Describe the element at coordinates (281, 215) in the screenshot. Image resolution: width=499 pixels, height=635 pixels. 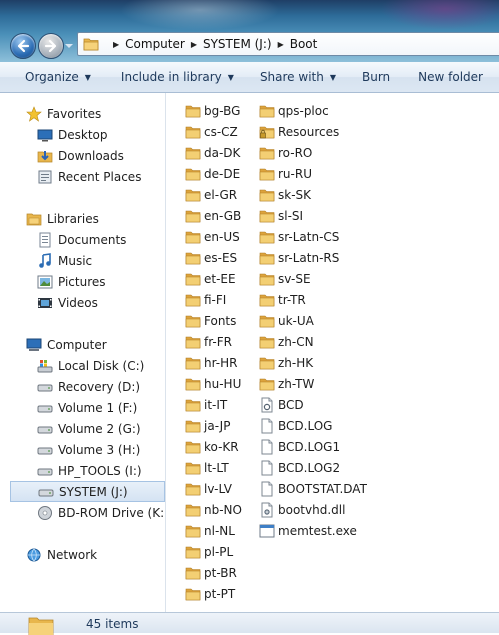
I see `file-list-item: sl-SI` at that location.